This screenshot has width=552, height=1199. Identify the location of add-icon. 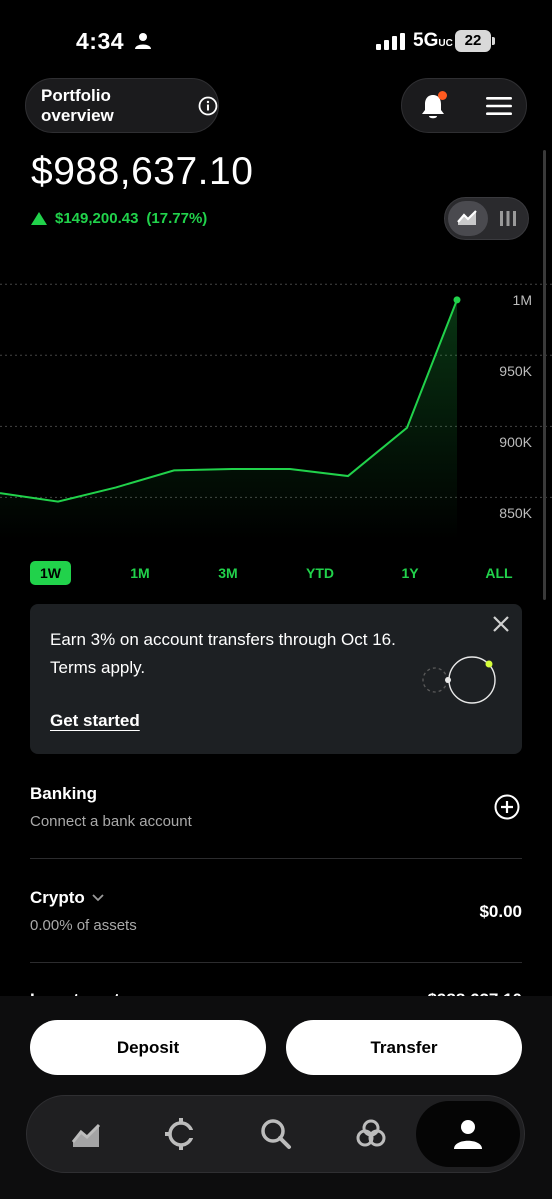
(507, 807).